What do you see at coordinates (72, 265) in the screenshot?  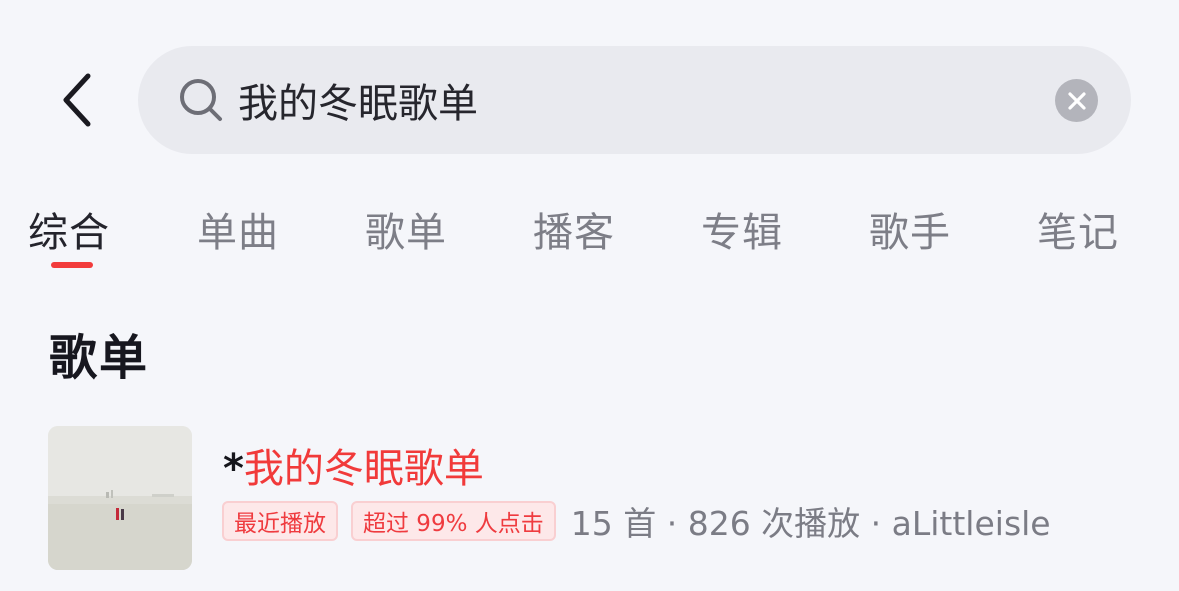 I see `active-tab-indicator` at bounding box center [72, 265].